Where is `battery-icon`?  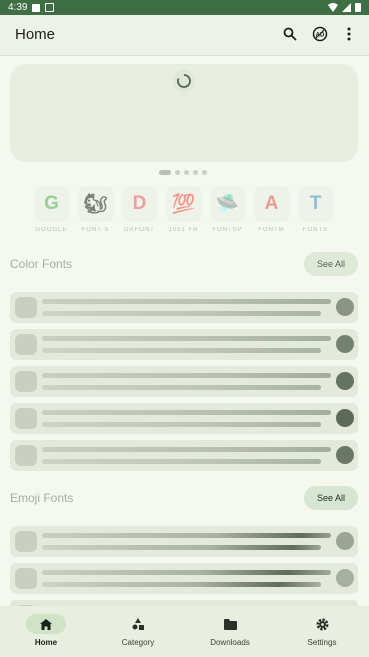
battery-icon is located at coordinates (358, 7).